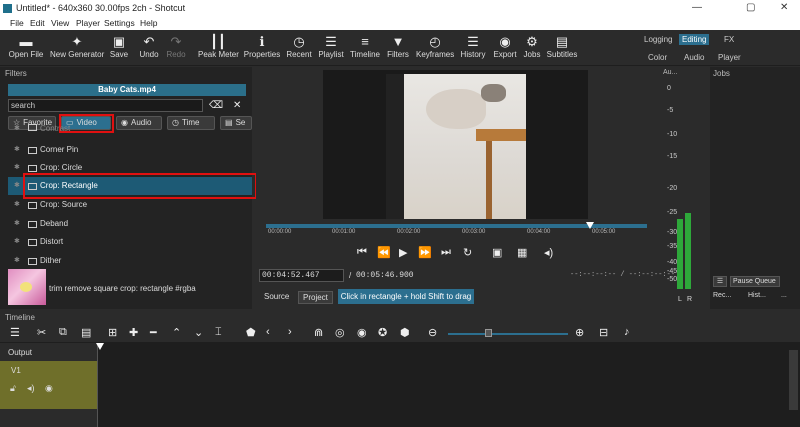 This screenshot has height=427, width=800. I want to click on peak-meter-button: ┃┃ Peak Meter, so click(218, 46).